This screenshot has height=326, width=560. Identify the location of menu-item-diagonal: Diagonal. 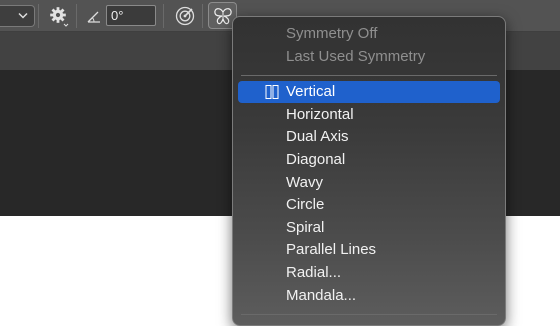
(369, 160).